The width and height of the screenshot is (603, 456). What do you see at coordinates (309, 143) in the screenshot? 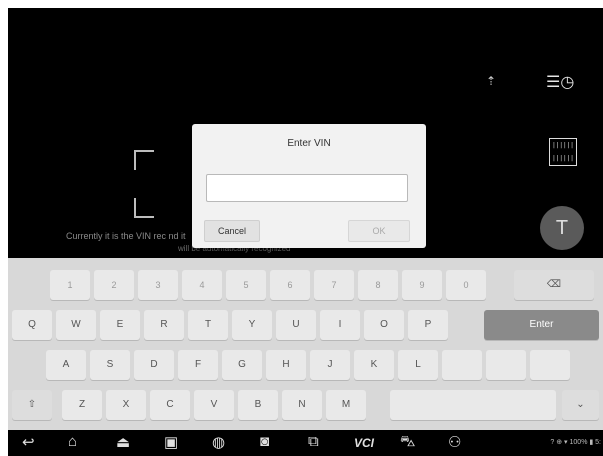
I see `dialog-title: Enter VIN` at bounding box center [309, 143].